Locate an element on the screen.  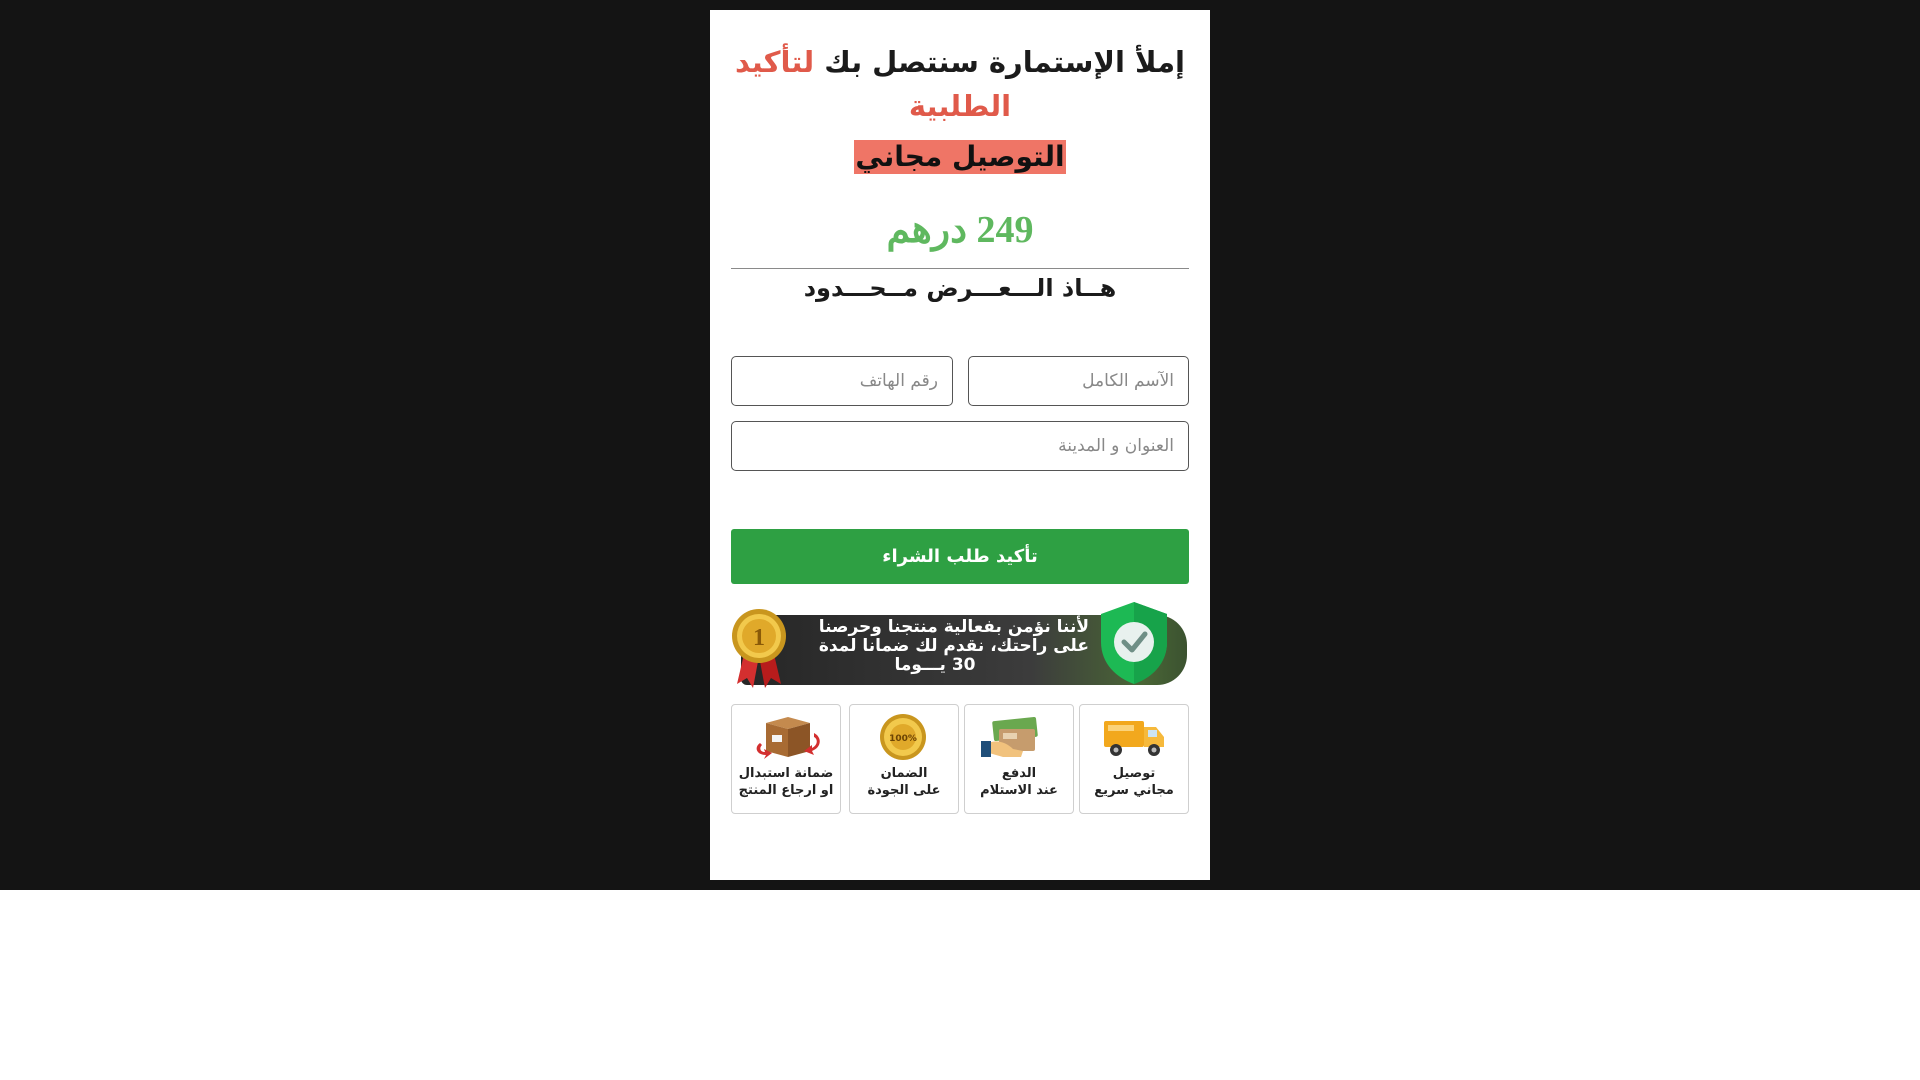
feature-quality-guarantee: 100% الضمان على الجودة is located at coordinates (904, 759).